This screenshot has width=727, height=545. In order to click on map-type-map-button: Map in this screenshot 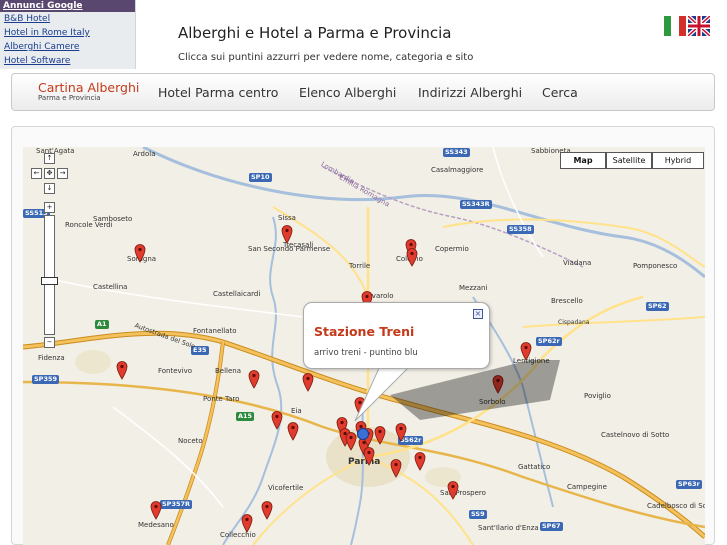, I will do `click(583, 160)`.